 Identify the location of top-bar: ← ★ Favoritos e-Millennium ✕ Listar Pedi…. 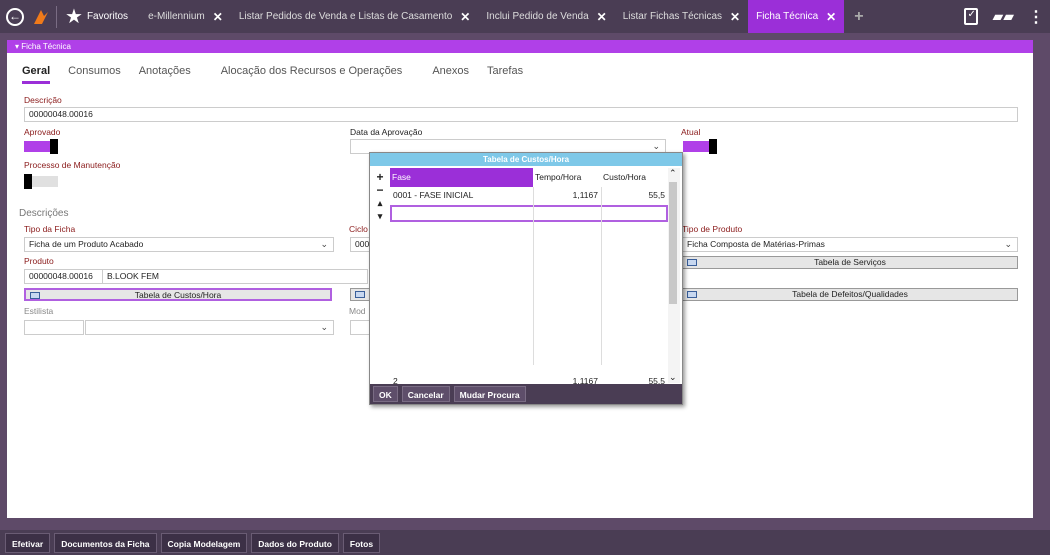
(525, 16).